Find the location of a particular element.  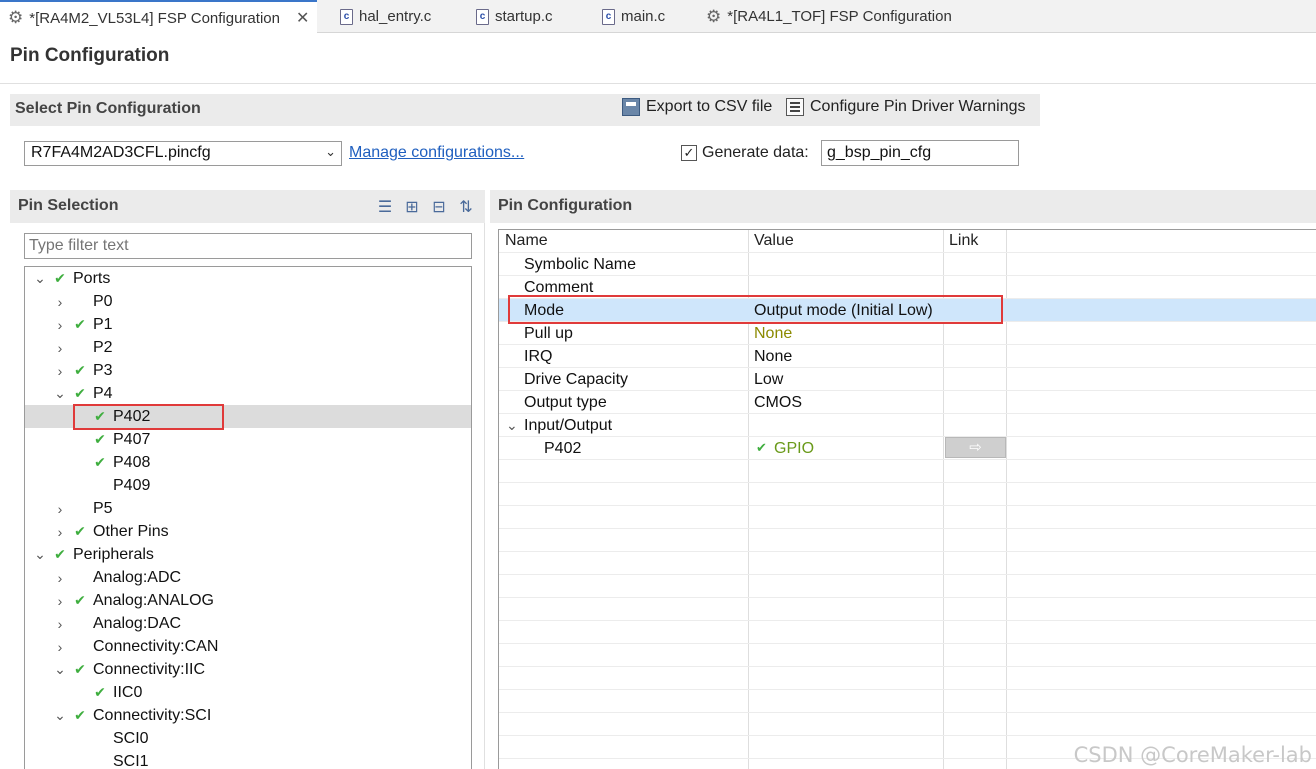

filter-input is located at coordinates (248, 246).